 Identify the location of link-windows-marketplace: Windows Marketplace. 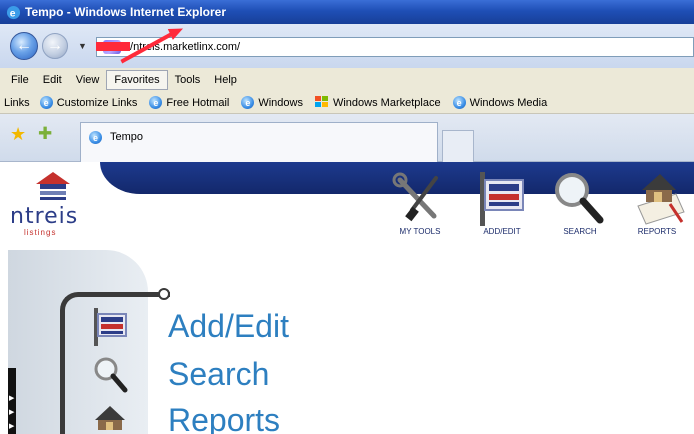
(377, 102).